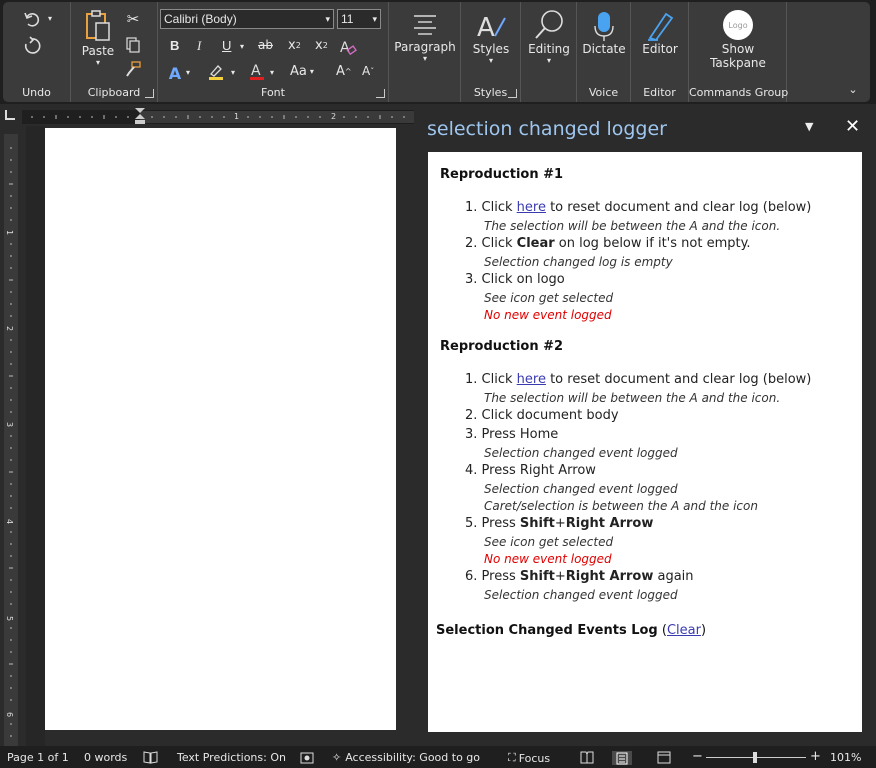 The image size is (876, 768). What do you see at coordinates (425, 37) in the screenshot?
I see `paragraph-button: Paragraph ▾` at bounding box center [425, 37].